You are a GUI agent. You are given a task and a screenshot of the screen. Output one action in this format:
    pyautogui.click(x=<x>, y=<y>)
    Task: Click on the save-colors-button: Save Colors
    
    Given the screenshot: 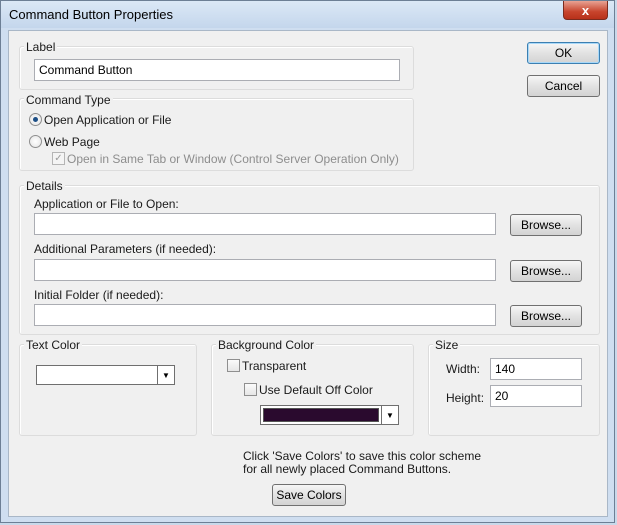 What is the action you would take?
    pyautogui.click(x=309, y=495)
    